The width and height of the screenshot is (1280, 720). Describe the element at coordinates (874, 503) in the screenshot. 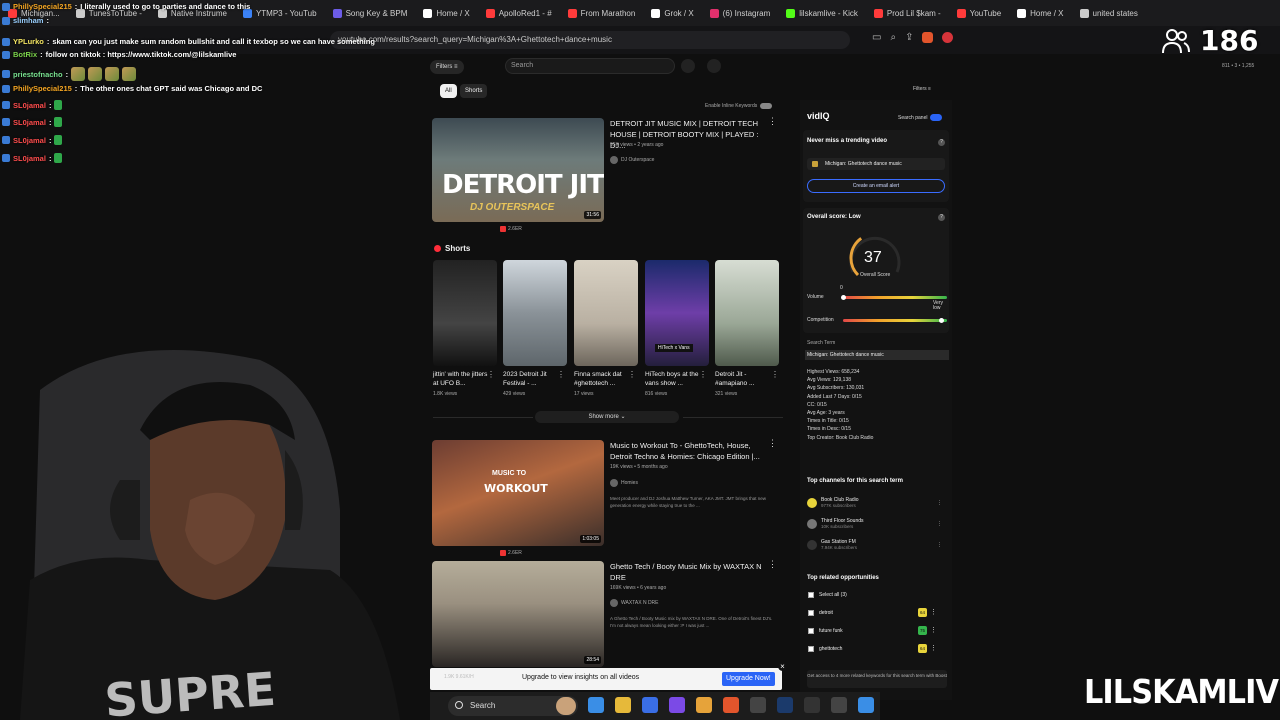

I see `top-channel-row: Book Club Radio 977K subscribers ⋮` at that location.